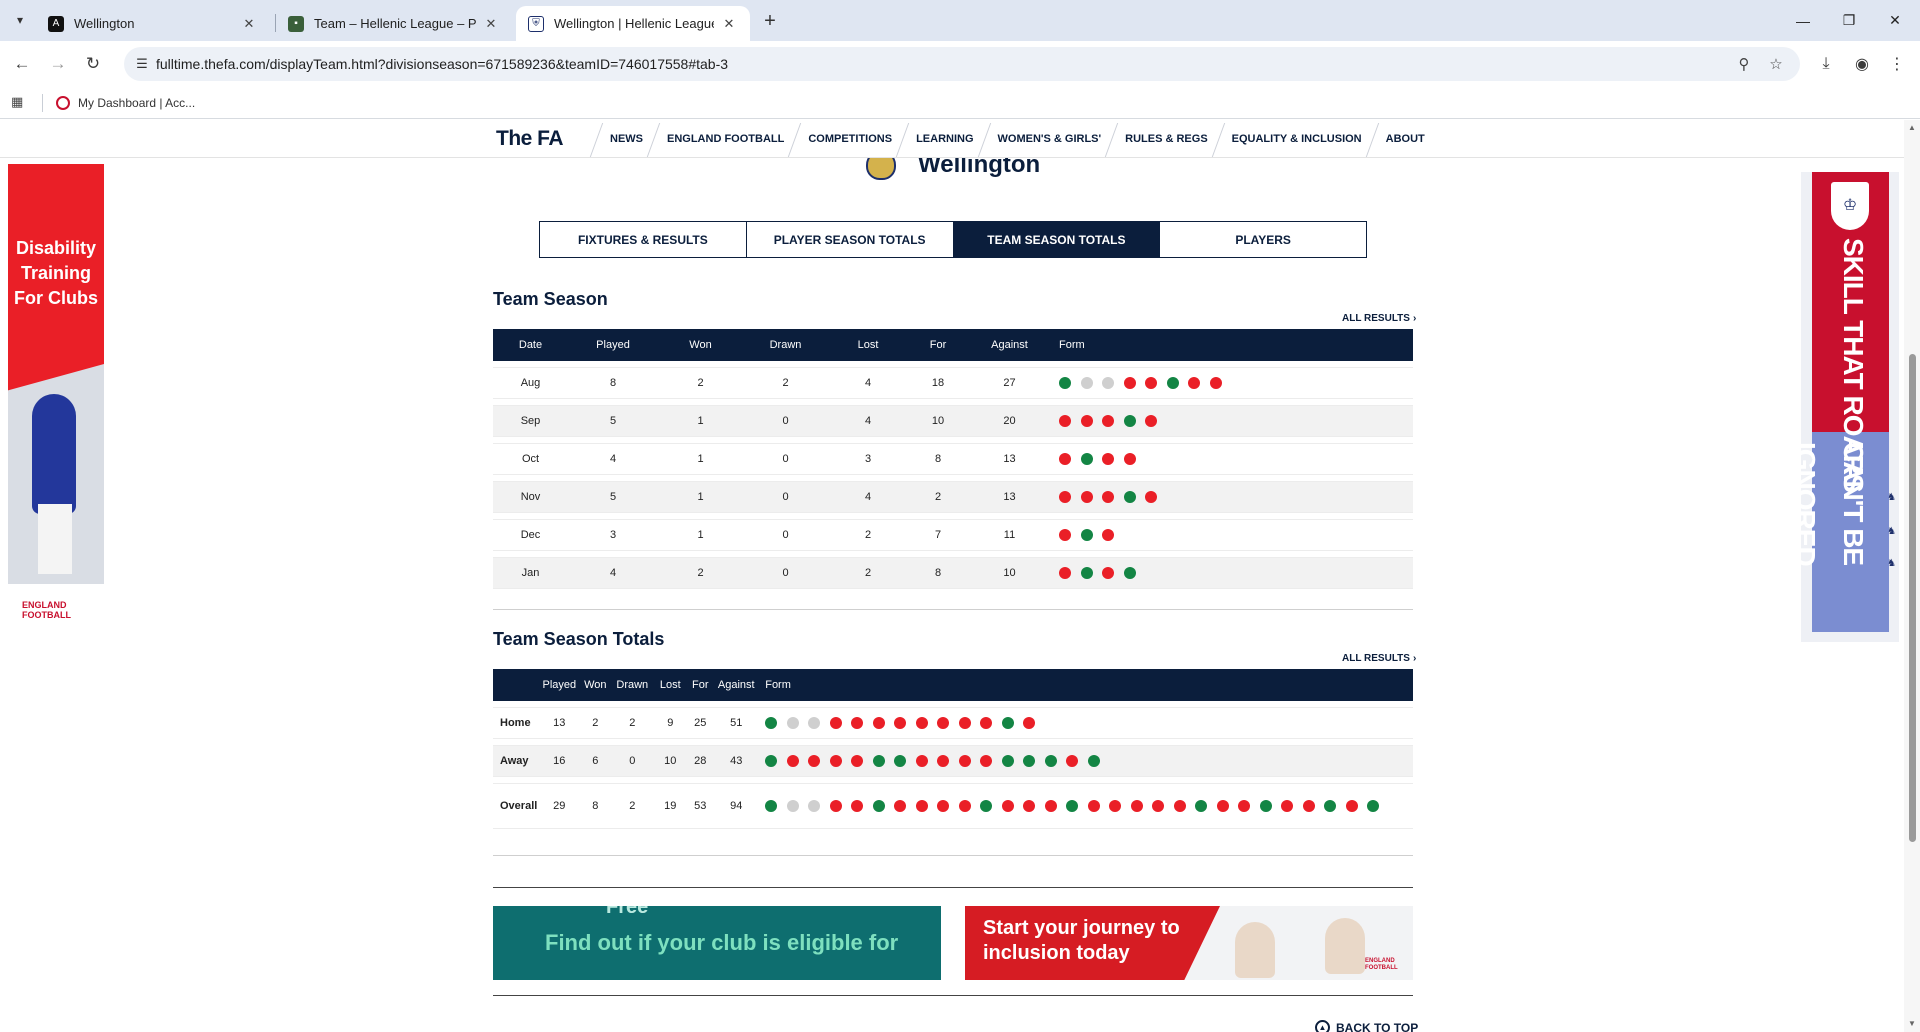  Describe the element at coordinates (770, 21) in the screenshot. I see `new-tab-icon: +` at that location.